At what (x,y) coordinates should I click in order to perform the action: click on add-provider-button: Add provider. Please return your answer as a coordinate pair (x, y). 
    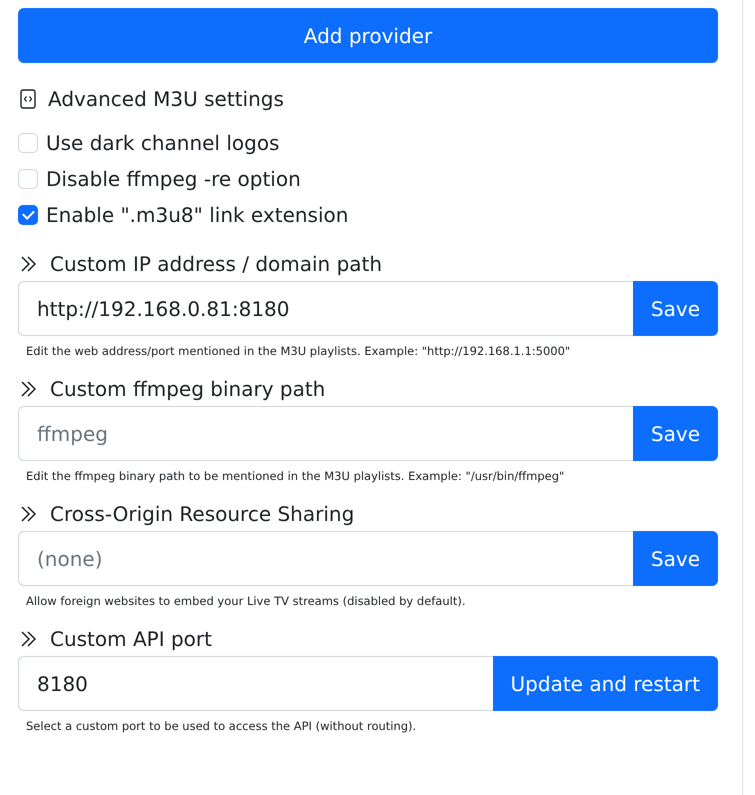
    Looking at the image, I should click on (368, 35).